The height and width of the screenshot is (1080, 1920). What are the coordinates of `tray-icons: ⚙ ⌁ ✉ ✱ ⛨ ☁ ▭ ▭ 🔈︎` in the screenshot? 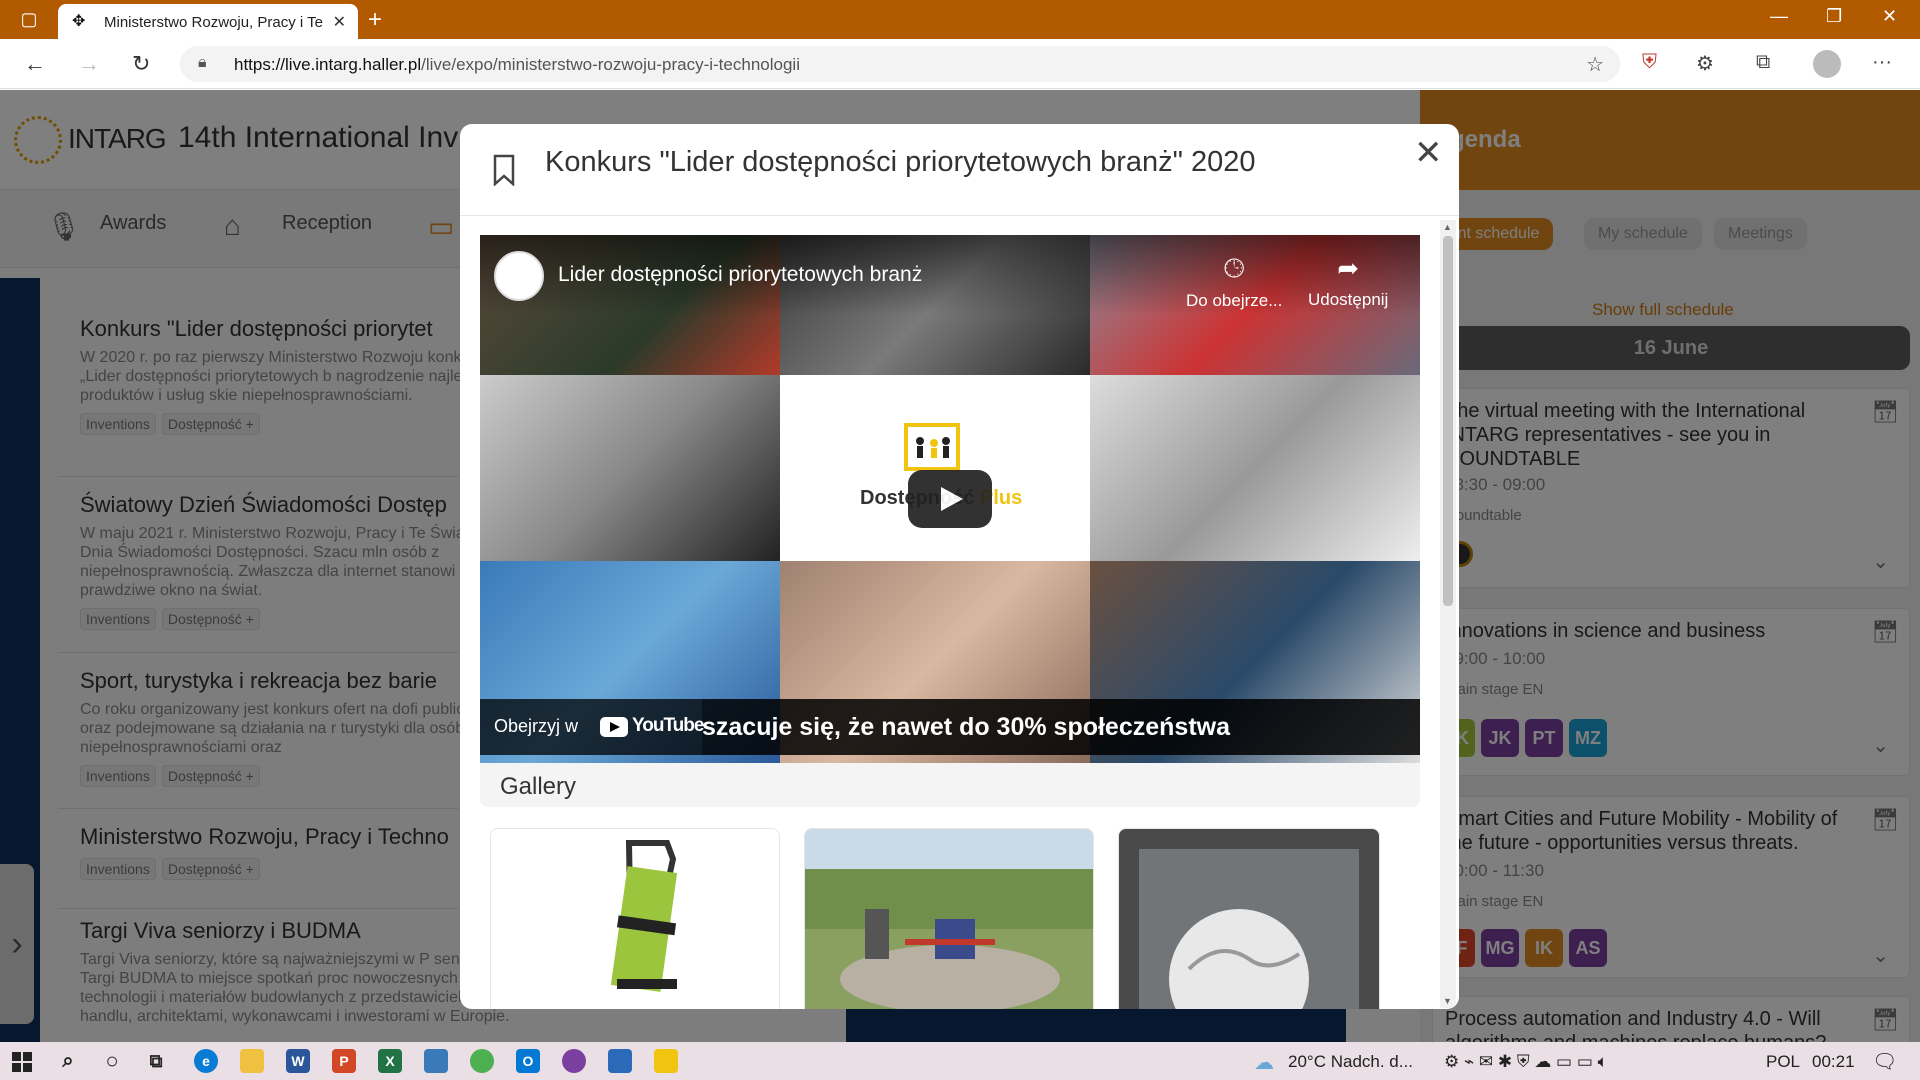 It's located at (1526, 1062).